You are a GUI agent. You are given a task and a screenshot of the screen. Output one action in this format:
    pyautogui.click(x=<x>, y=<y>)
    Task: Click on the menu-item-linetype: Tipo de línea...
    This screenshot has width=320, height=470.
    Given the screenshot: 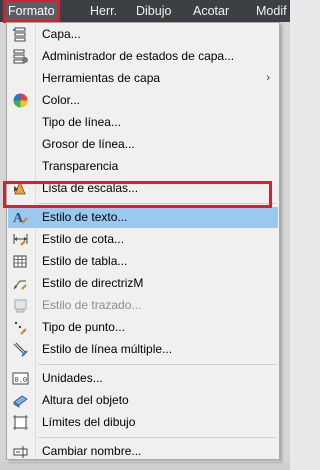 What is the action you would take?
    pyautogui.click(x=143, y=122)
    